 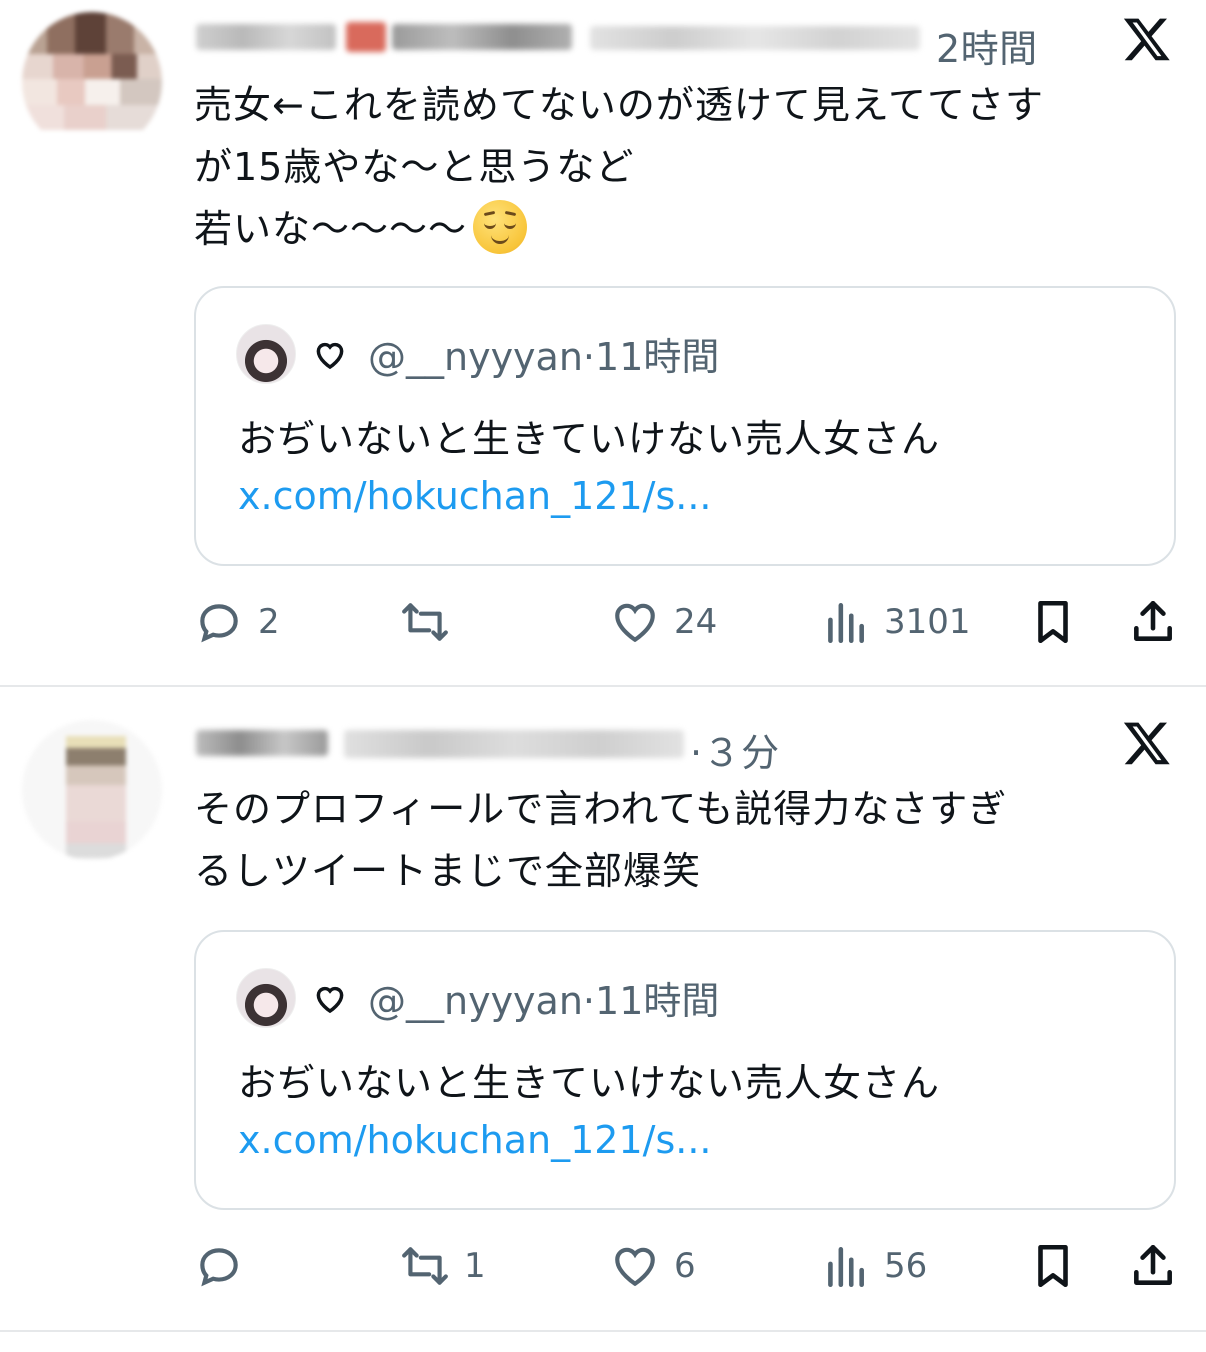 What do you see at coordinates (619, 229) in the screenshot?
I see `tweet-text-line: 若いな〜〜〜〜` at bounding box center [619, 229].